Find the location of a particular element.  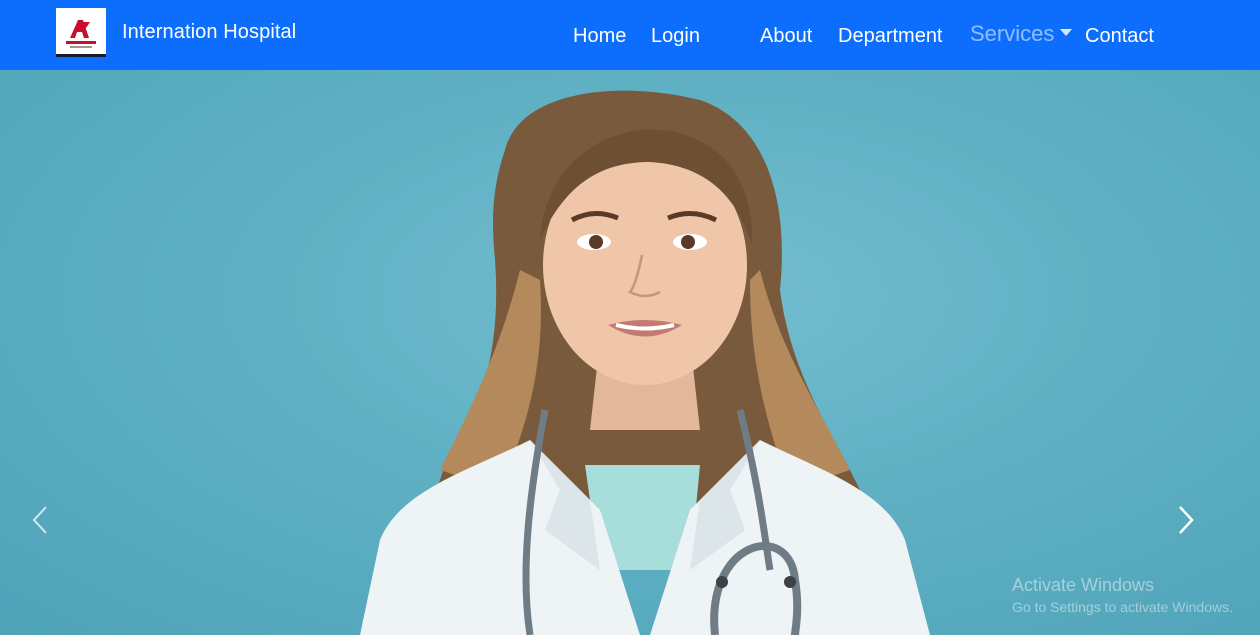

brand-link: Internation Hospital is located at coordinates (176, 32).